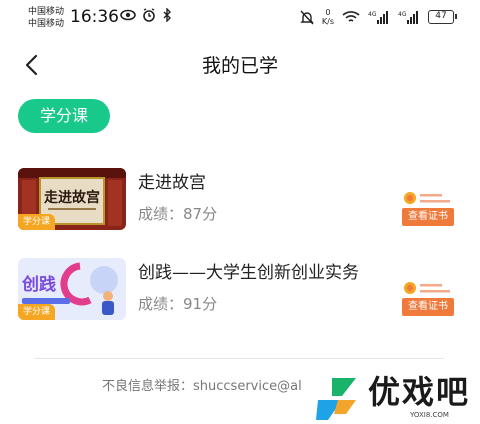 This screenshot has height=424, width=480. Describe the element at coordinates (46, 24) in the screenshot. I see `carrier-2: 中国移动` at that location.